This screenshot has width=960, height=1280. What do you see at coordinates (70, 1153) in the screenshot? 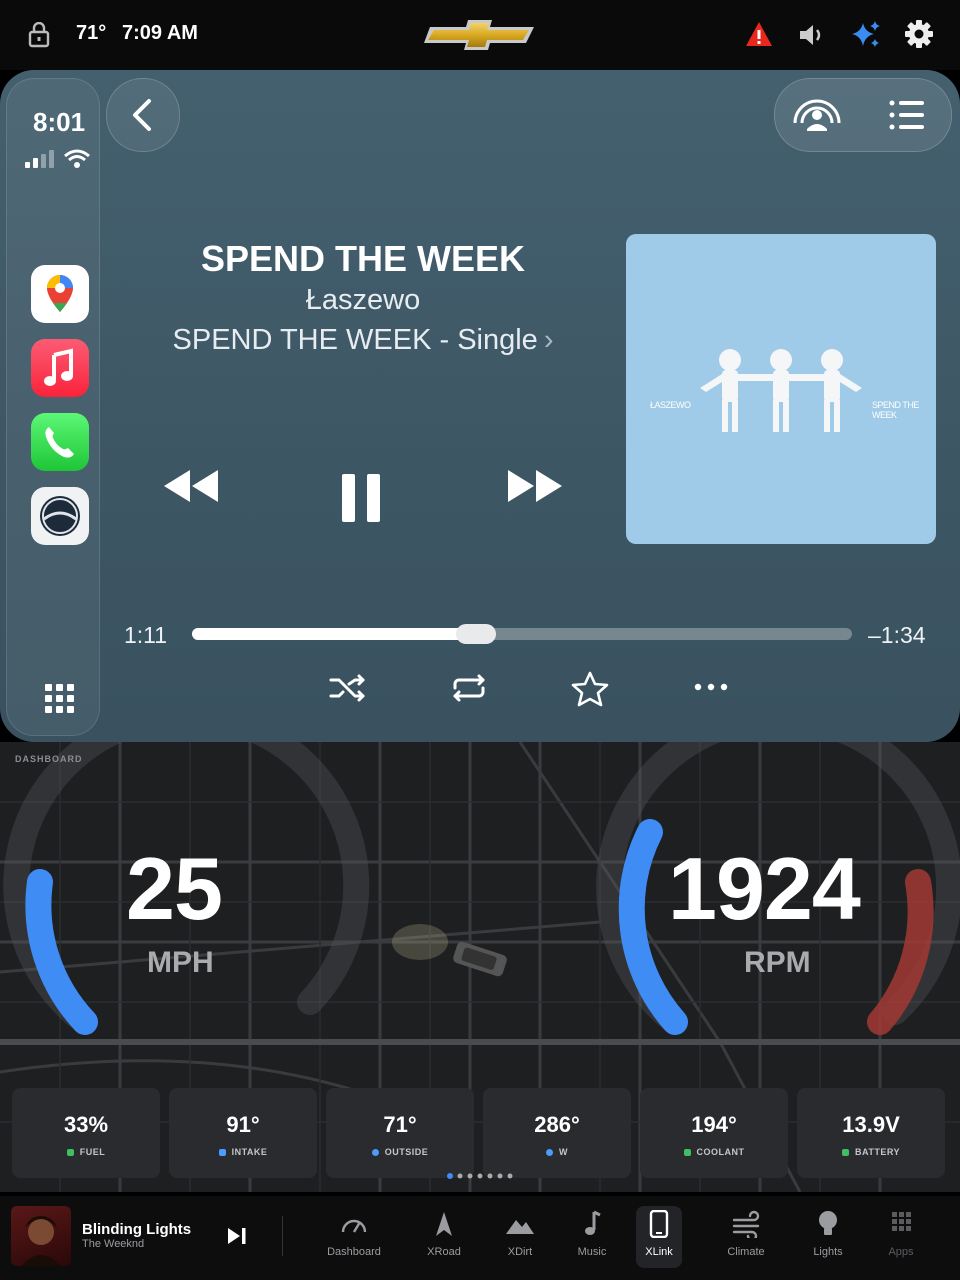
I see `fuel-icon` at bounding box center [70, 1153].